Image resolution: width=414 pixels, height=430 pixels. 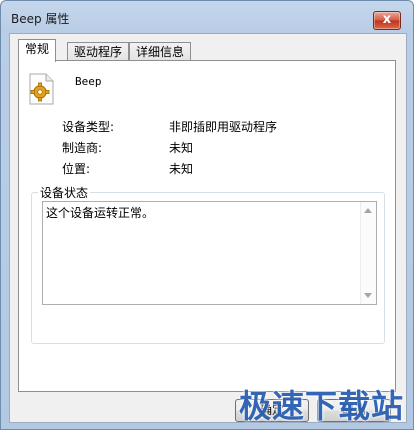 I want to click on tab-driver: 驱动程序, so click(x=98, y=51).